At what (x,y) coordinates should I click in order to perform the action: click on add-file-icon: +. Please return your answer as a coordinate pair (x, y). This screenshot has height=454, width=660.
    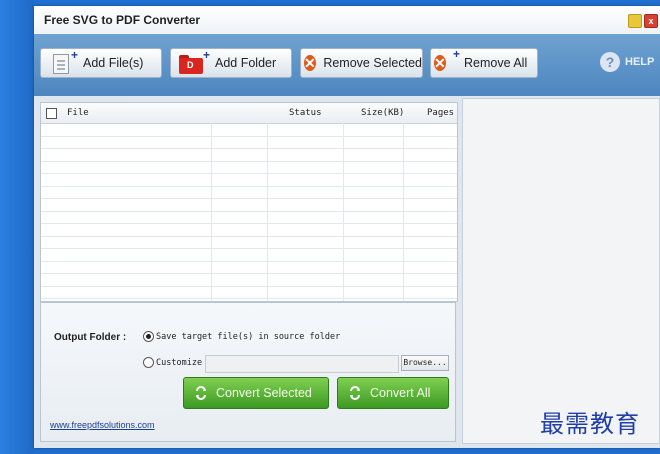
    Looking at the image, I should click on (65, 61).